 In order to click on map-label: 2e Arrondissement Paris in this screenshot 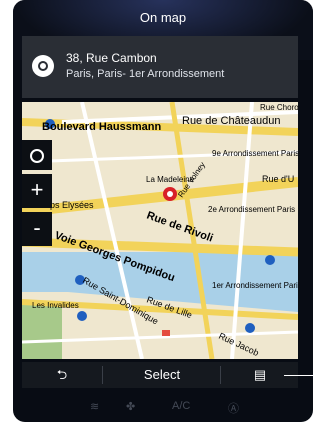, I will do `click(251, 209)`.